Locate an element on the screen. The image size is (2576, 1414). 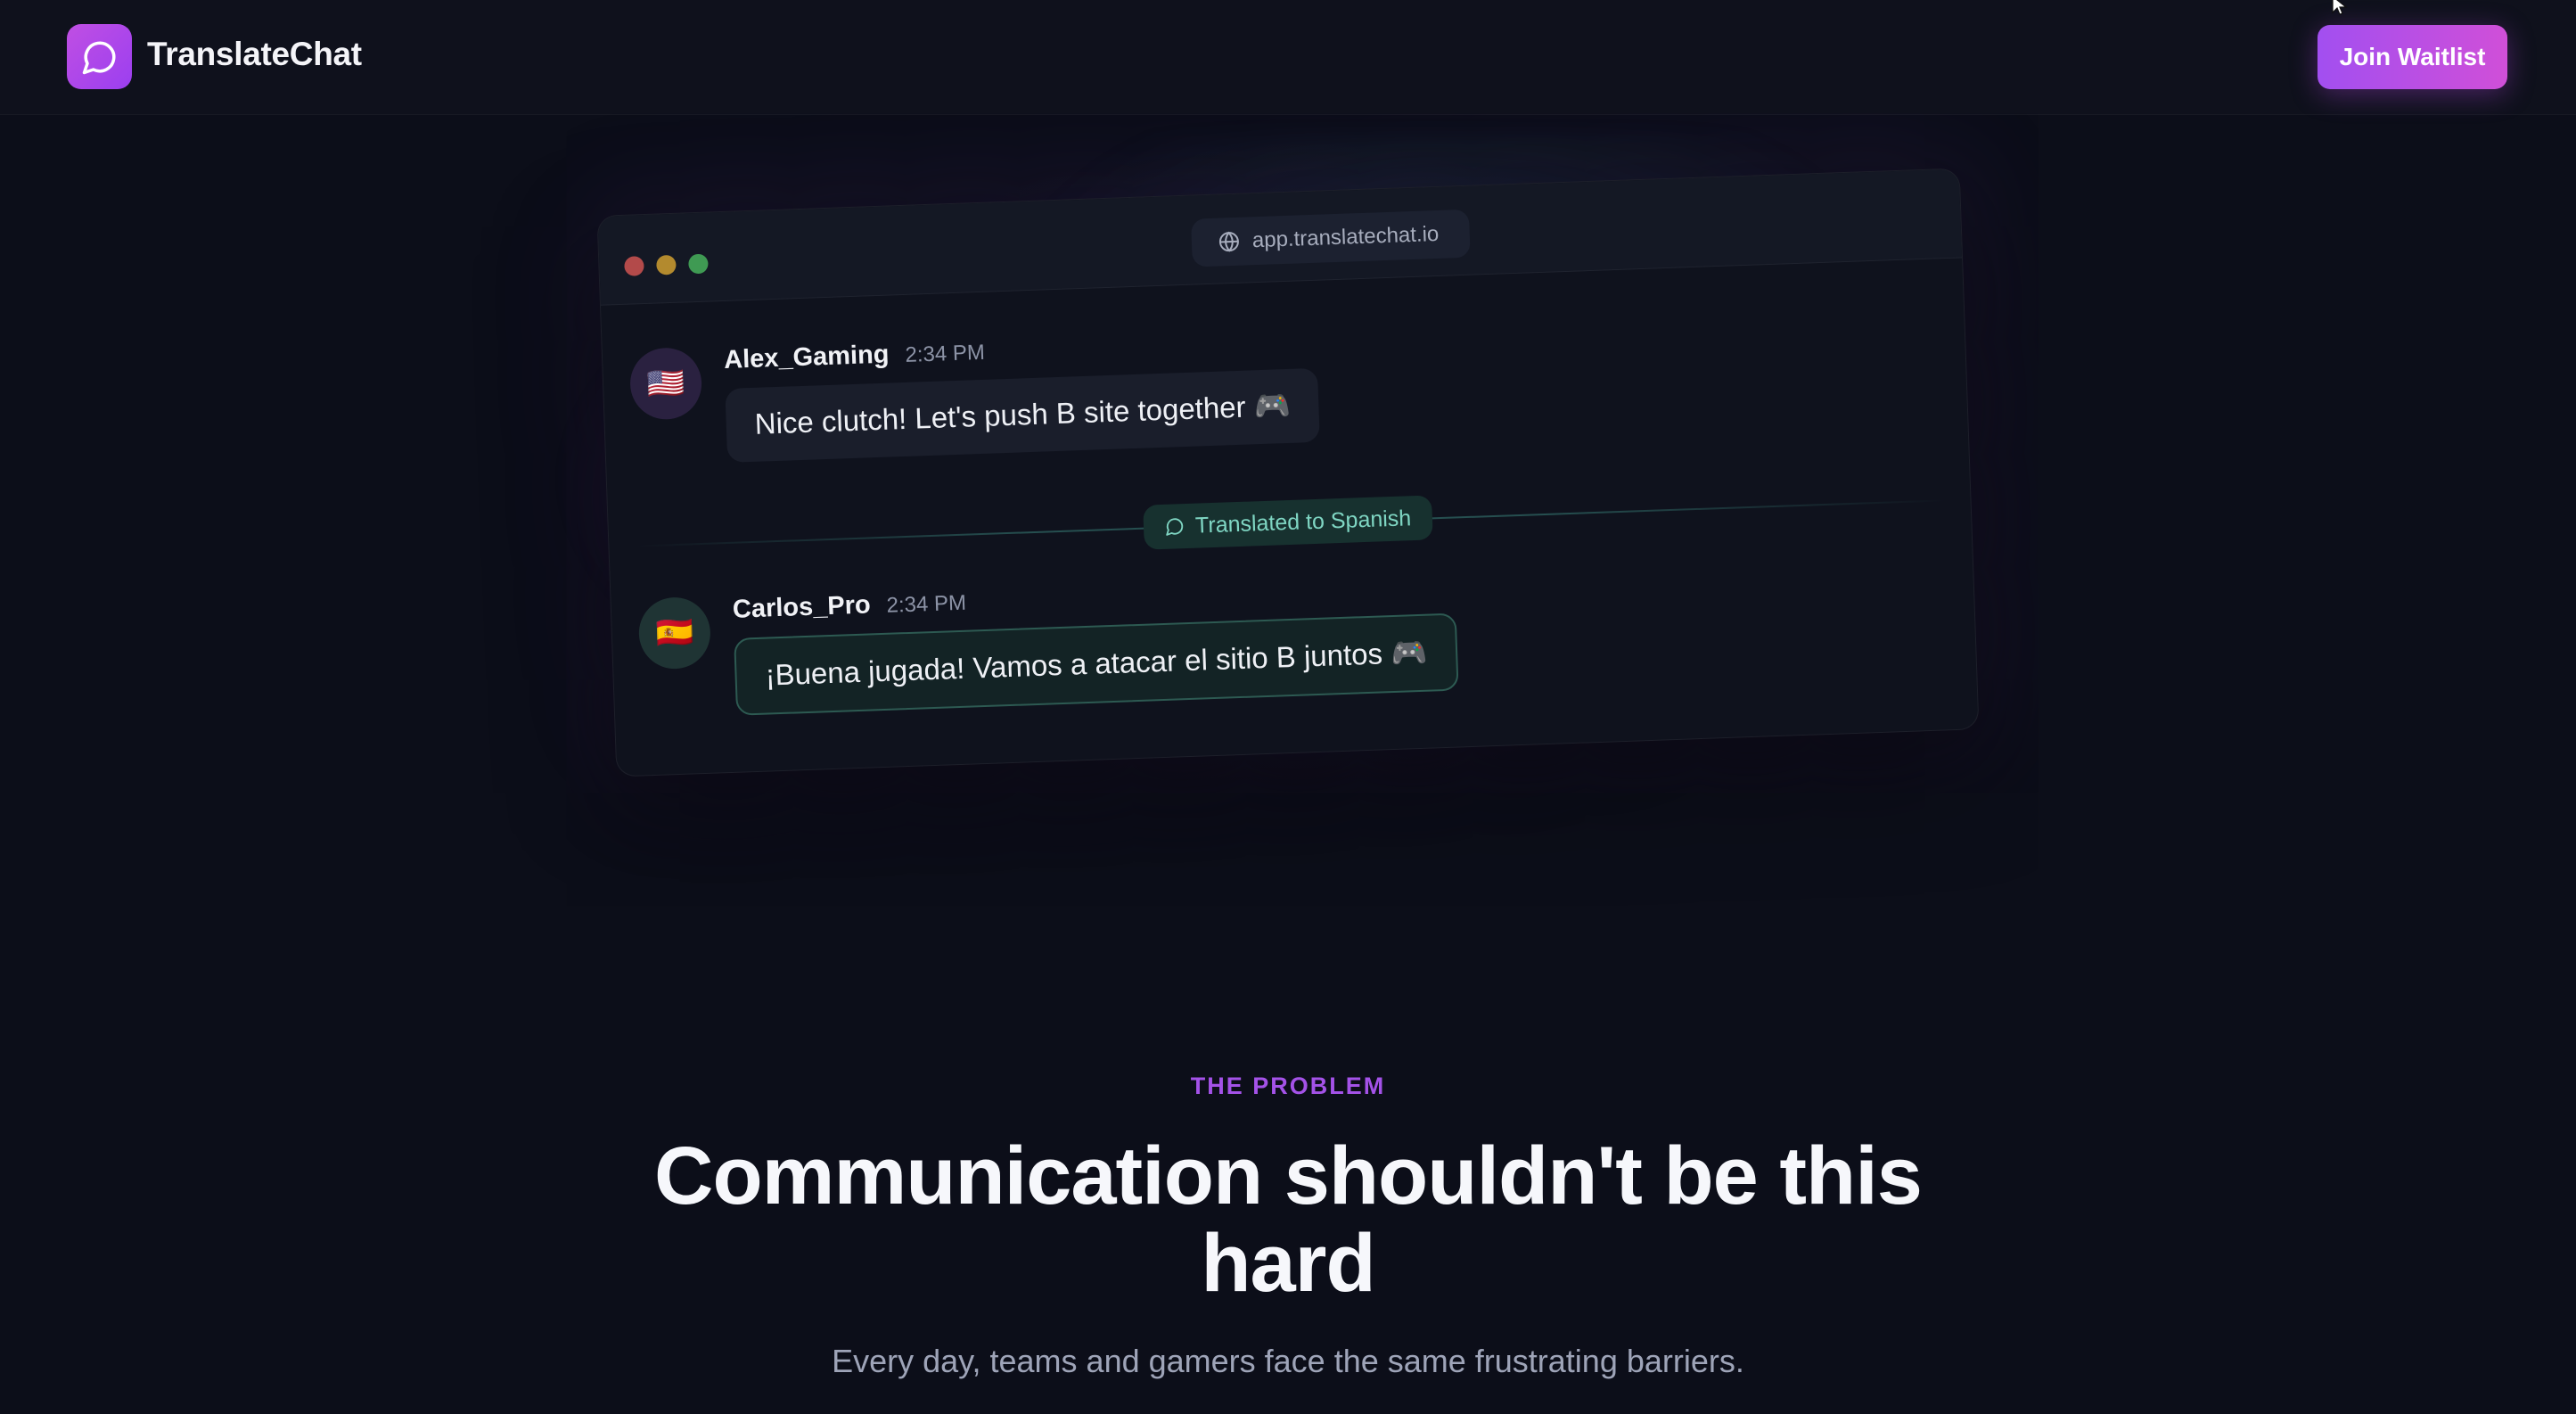
navbar: TranslateChat Join Waitlist is located at coordinates (1288, 57).